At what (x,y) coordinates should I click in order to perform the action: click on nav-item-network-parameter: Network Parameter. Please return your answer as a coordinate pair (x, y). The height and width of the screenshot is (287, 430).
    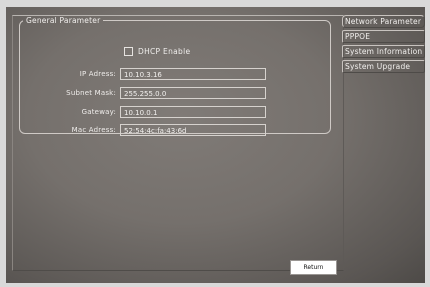
    Looking at the image, I should click on (383, 21).